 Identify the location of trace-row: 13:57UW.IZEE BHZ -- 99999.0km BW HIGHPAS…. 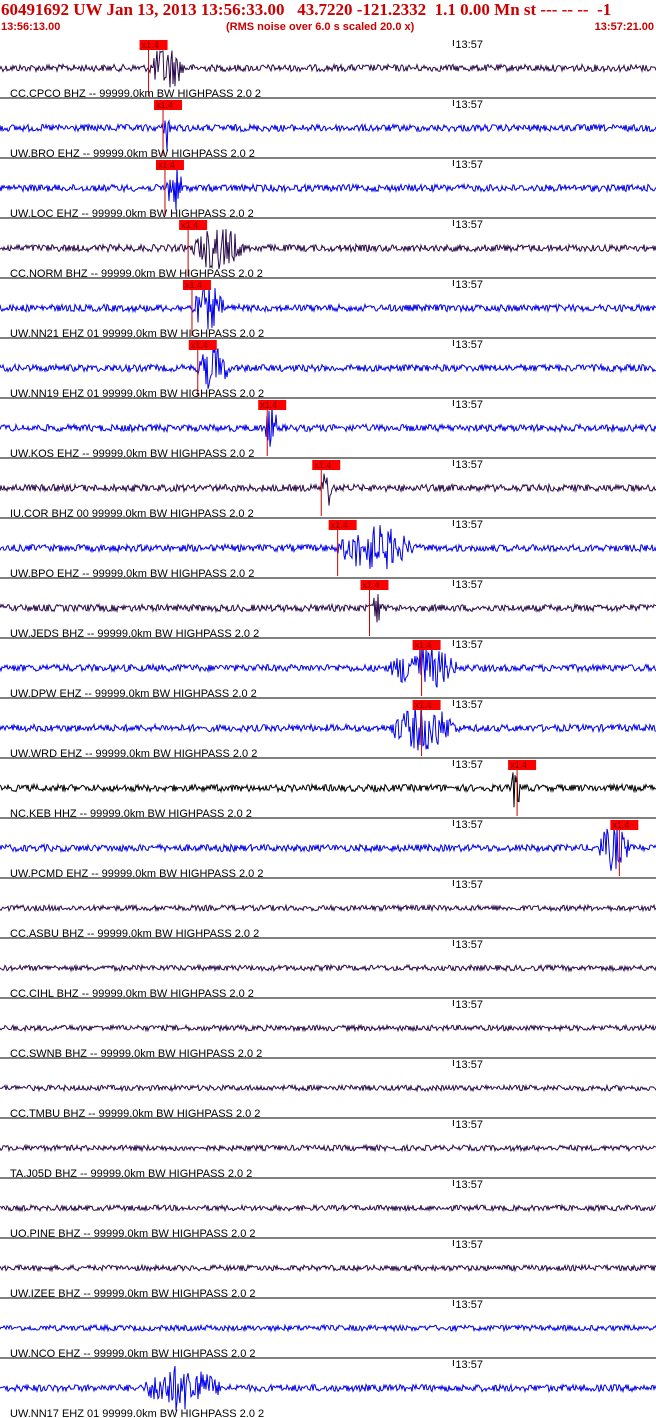
(328, 1268).